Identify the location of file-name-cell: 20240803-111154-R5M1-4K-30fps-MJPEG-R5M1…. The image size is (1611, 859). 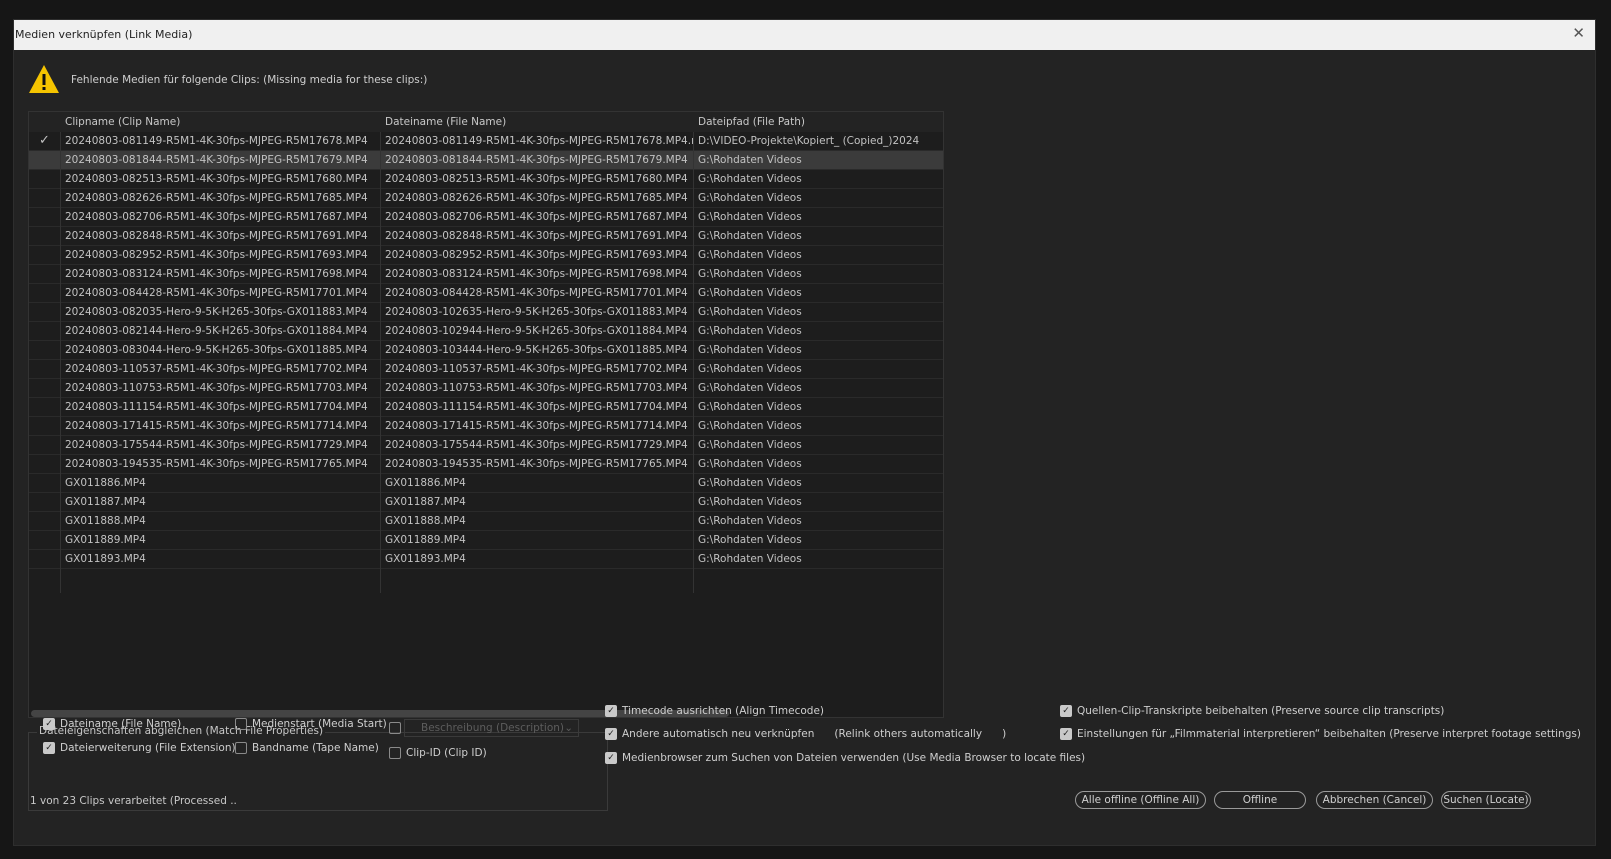
(536, 407).